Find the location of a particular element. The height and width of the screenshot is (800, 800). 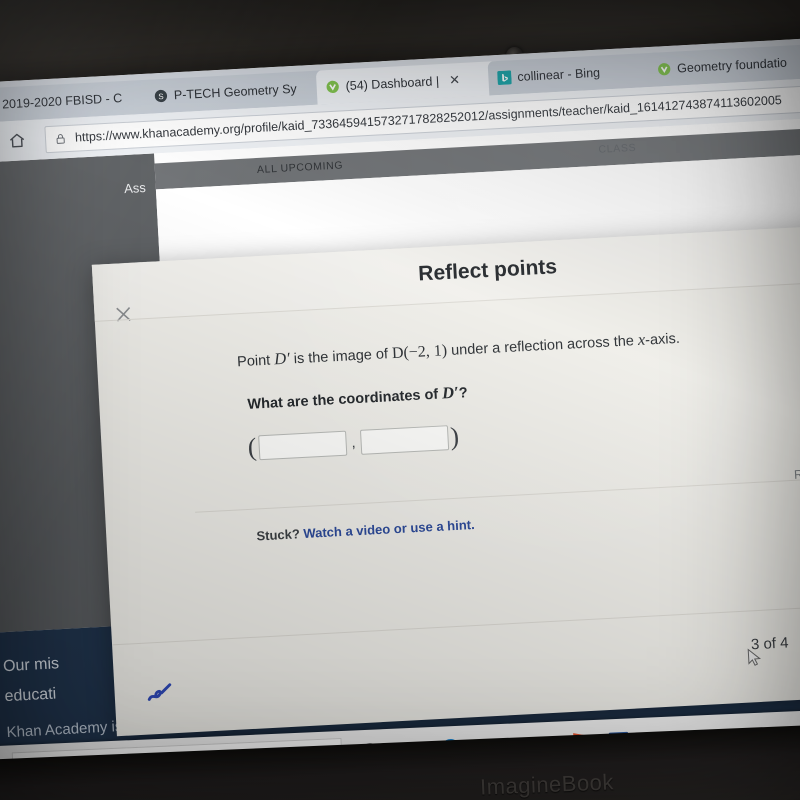

close-paren: ) is located at coordinates (454, 436).